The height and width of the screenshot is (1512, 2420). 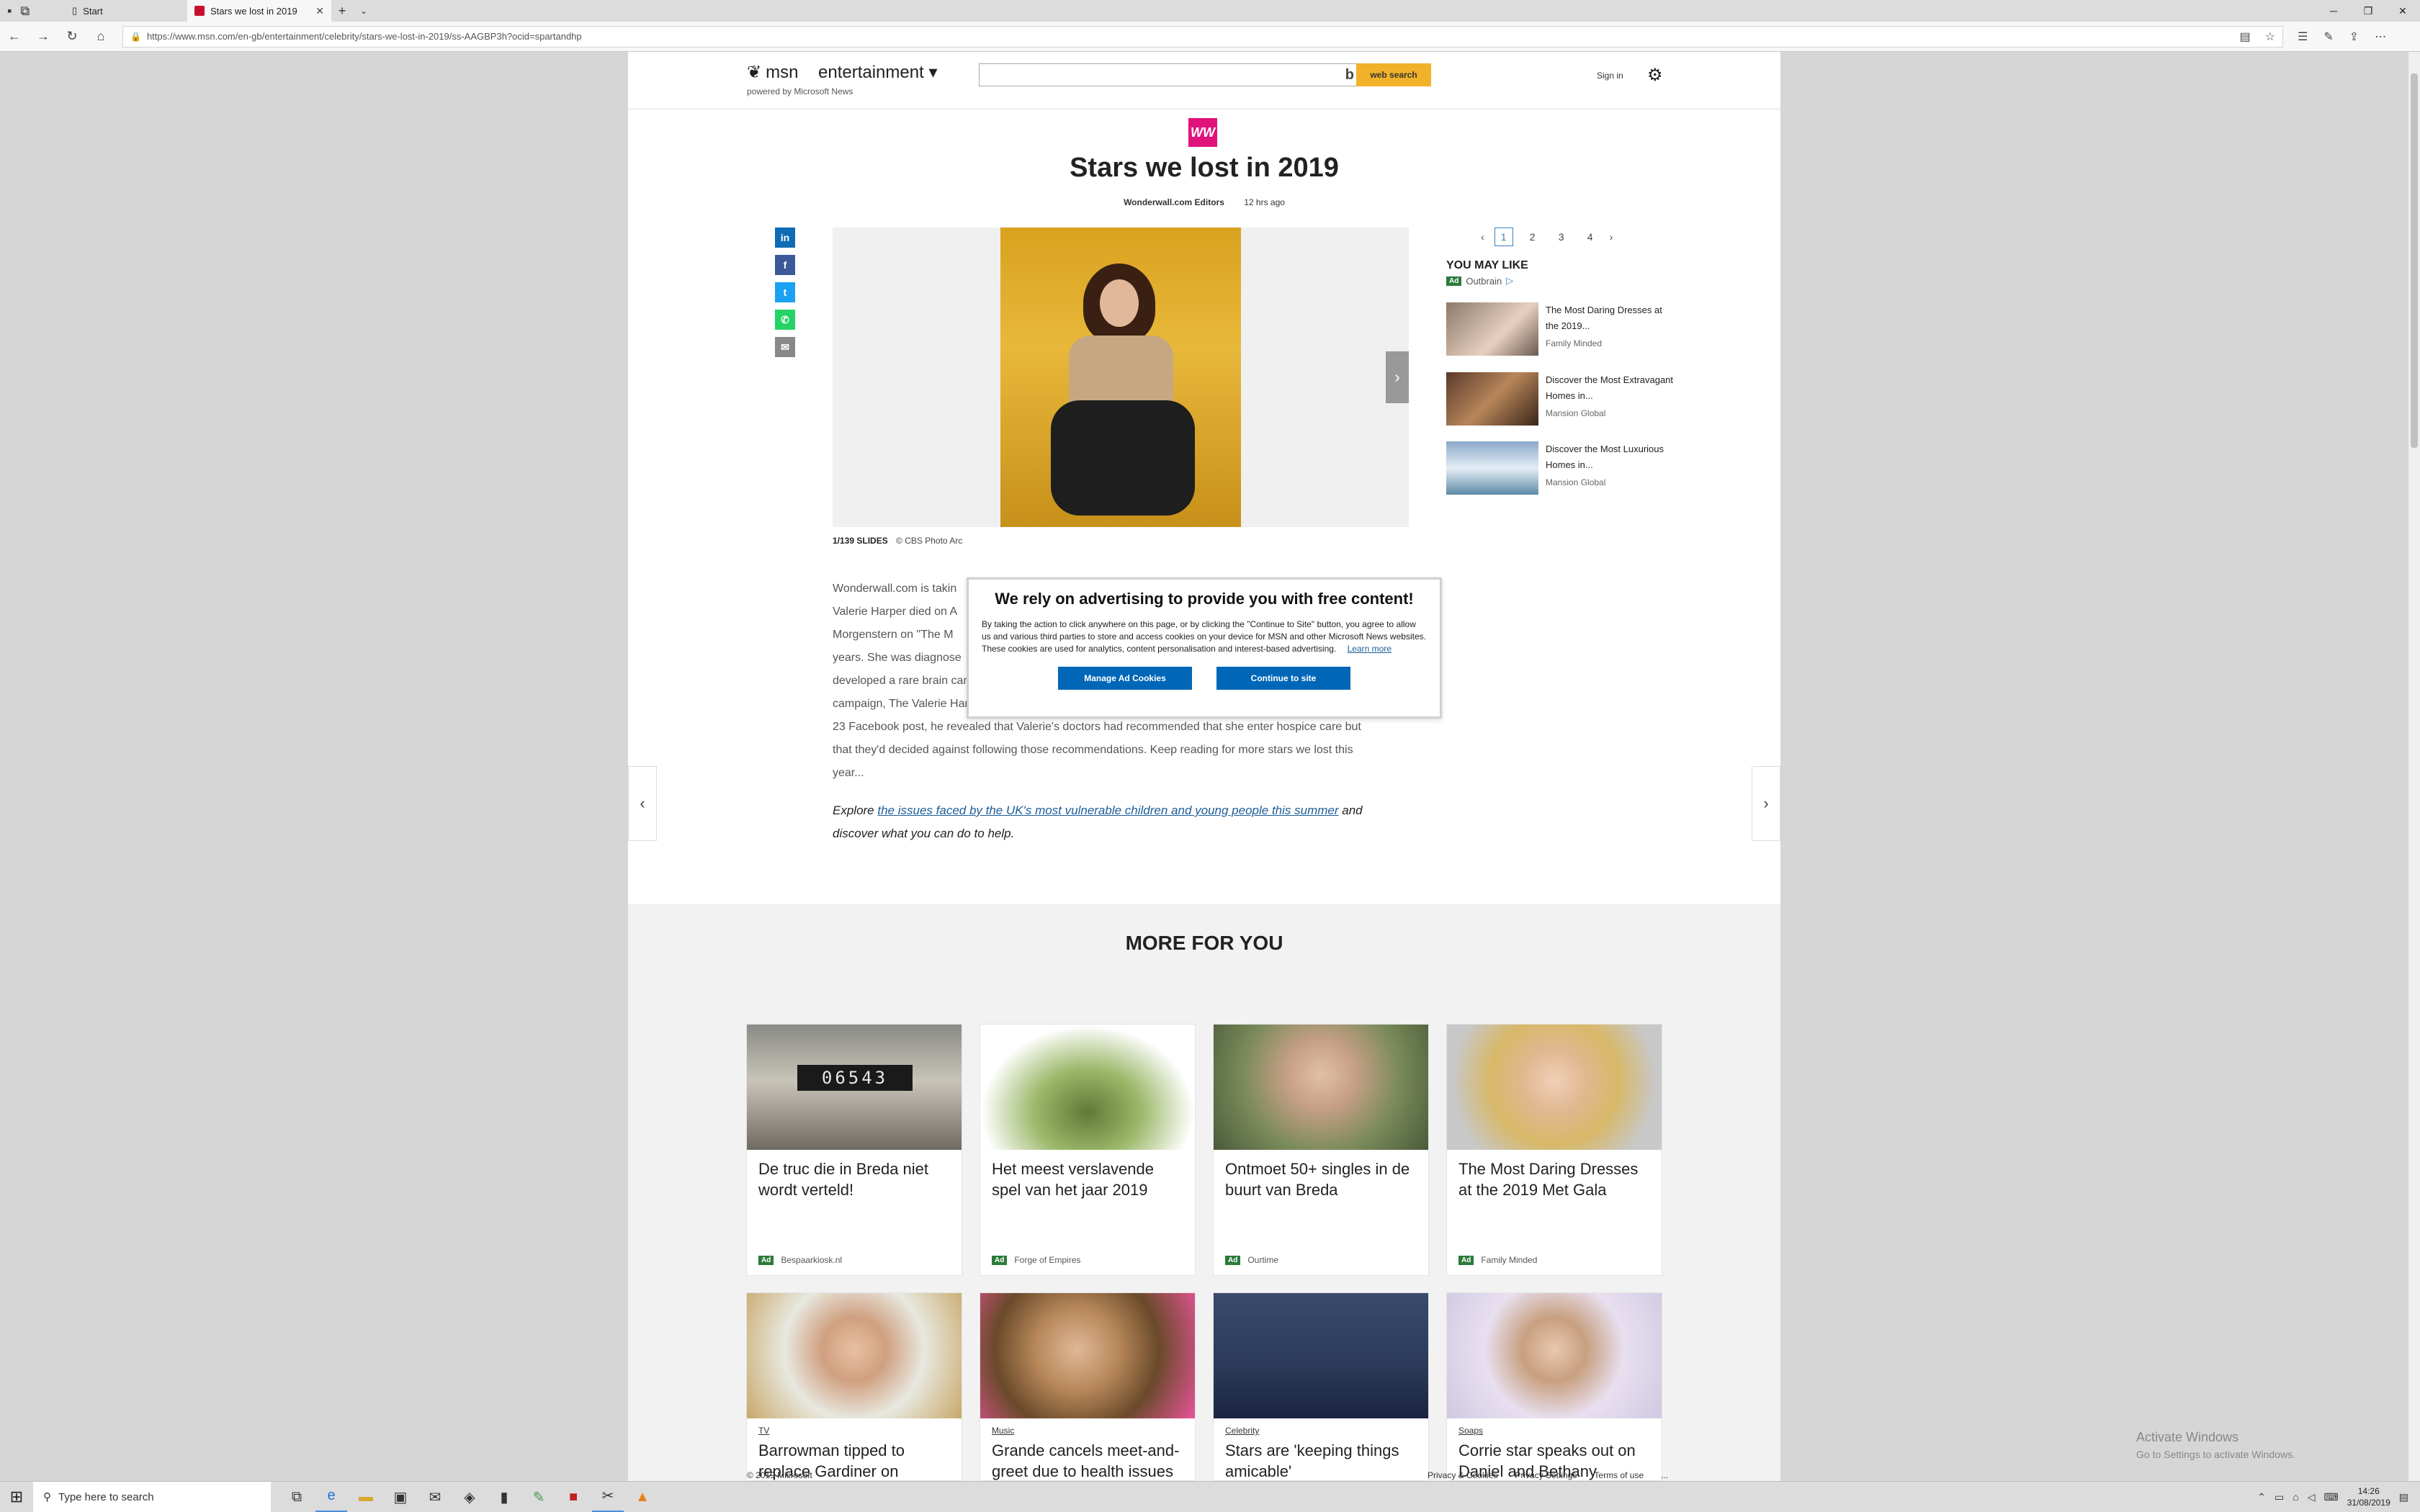 What do you see at coordinates (2368, 11) in the screenshot?
I see `restore-button: ❐` at bounding box center [2368, 11].